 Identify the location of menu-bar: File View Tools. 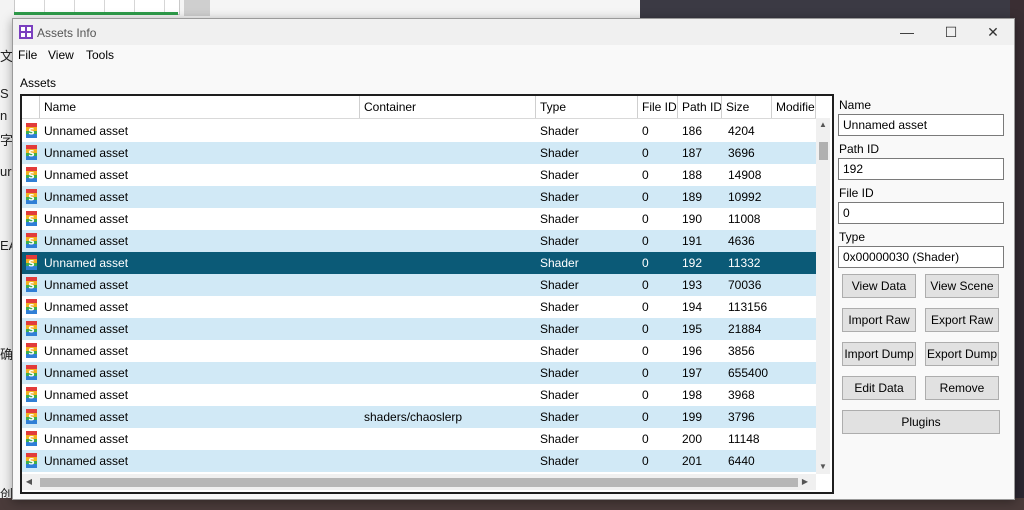
(513, 55).